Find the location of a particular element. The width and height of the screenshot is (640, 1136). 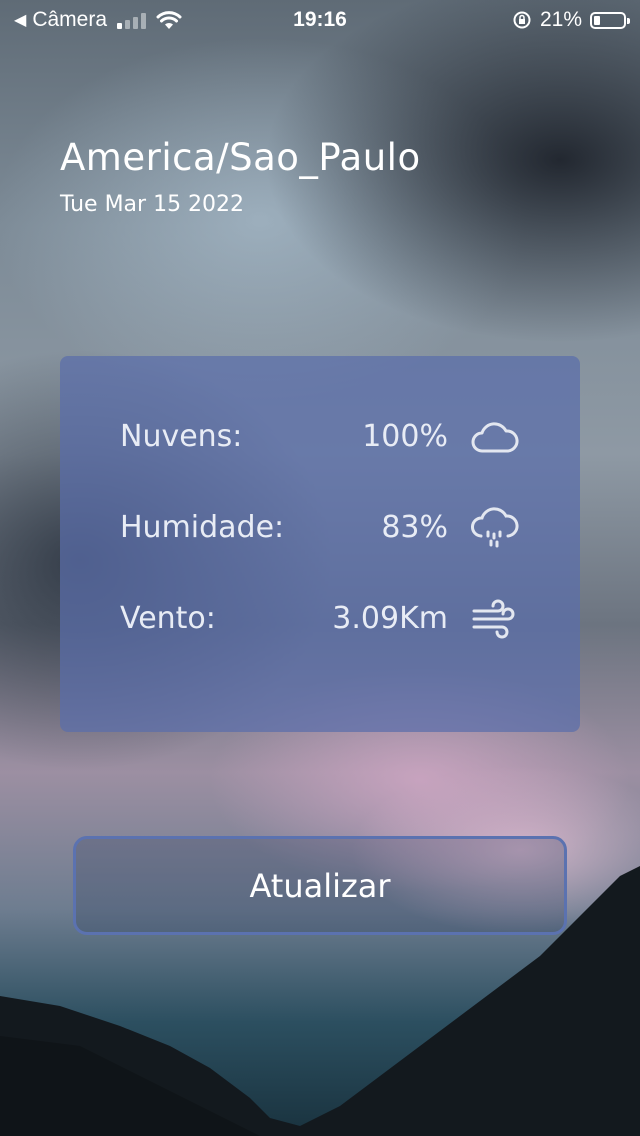

wind-label: Vento: is located at coordinates (168, 618).